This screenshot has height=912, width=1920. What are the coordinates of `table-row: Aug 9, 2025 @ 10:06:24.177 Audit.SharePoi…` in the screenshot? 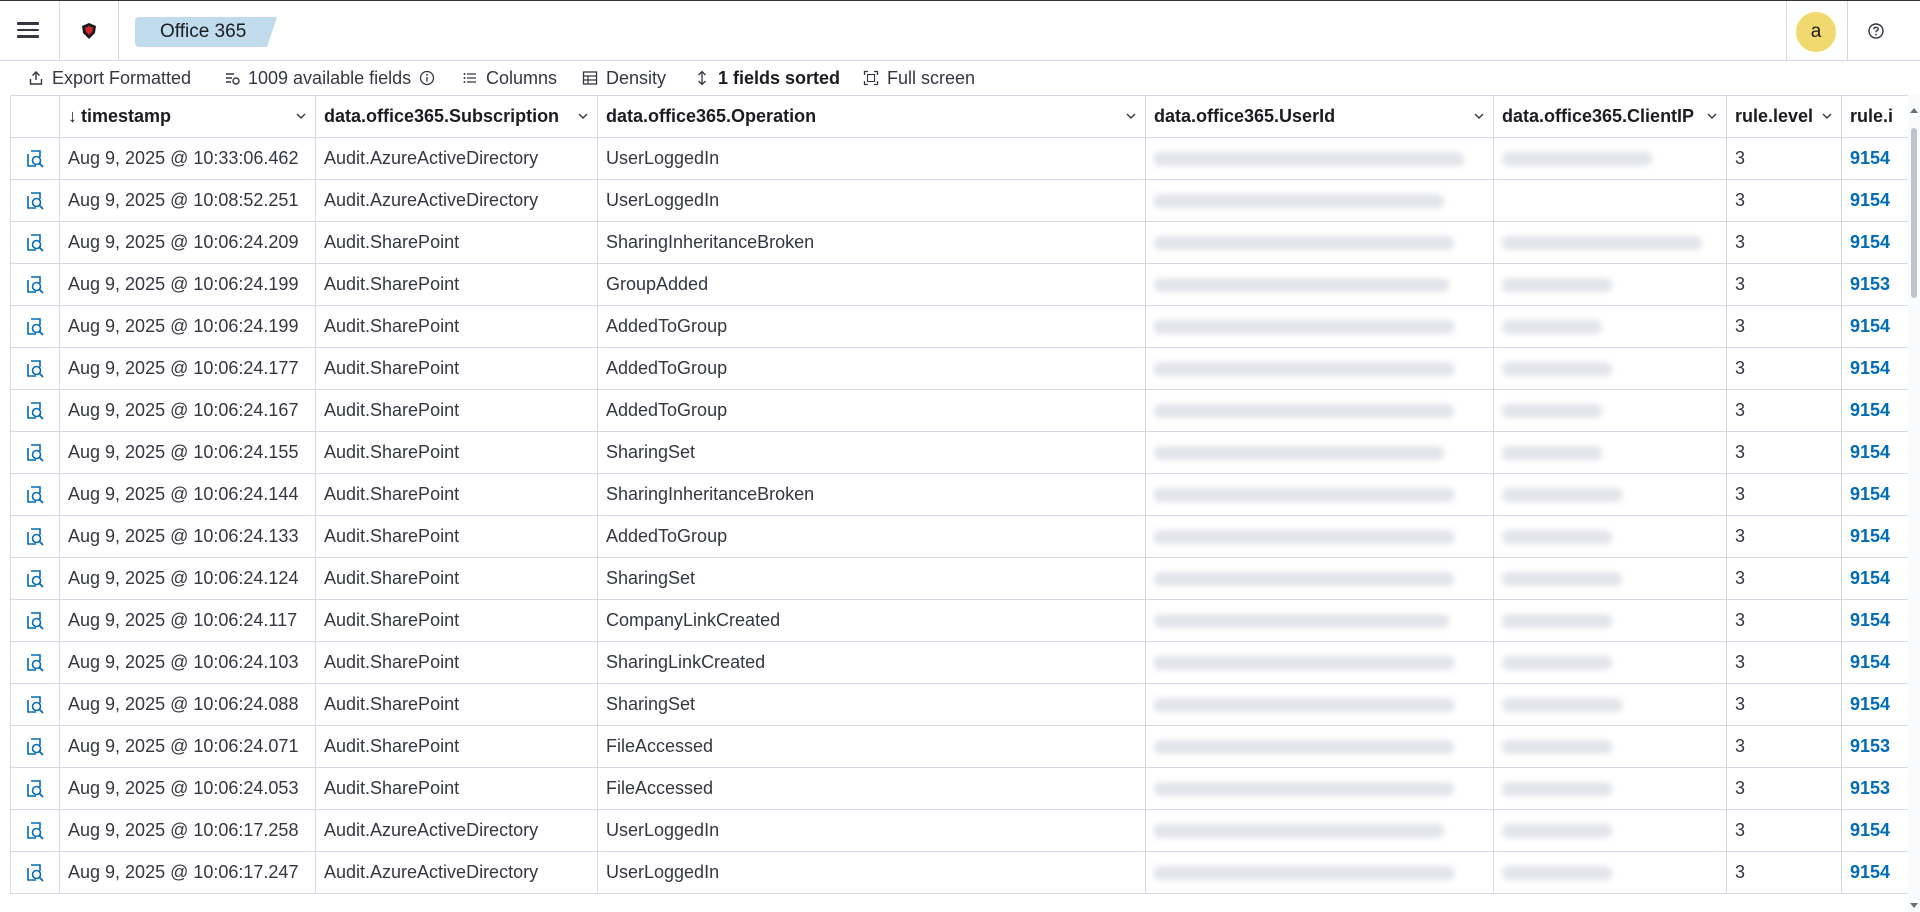 It's located at (959, 368).